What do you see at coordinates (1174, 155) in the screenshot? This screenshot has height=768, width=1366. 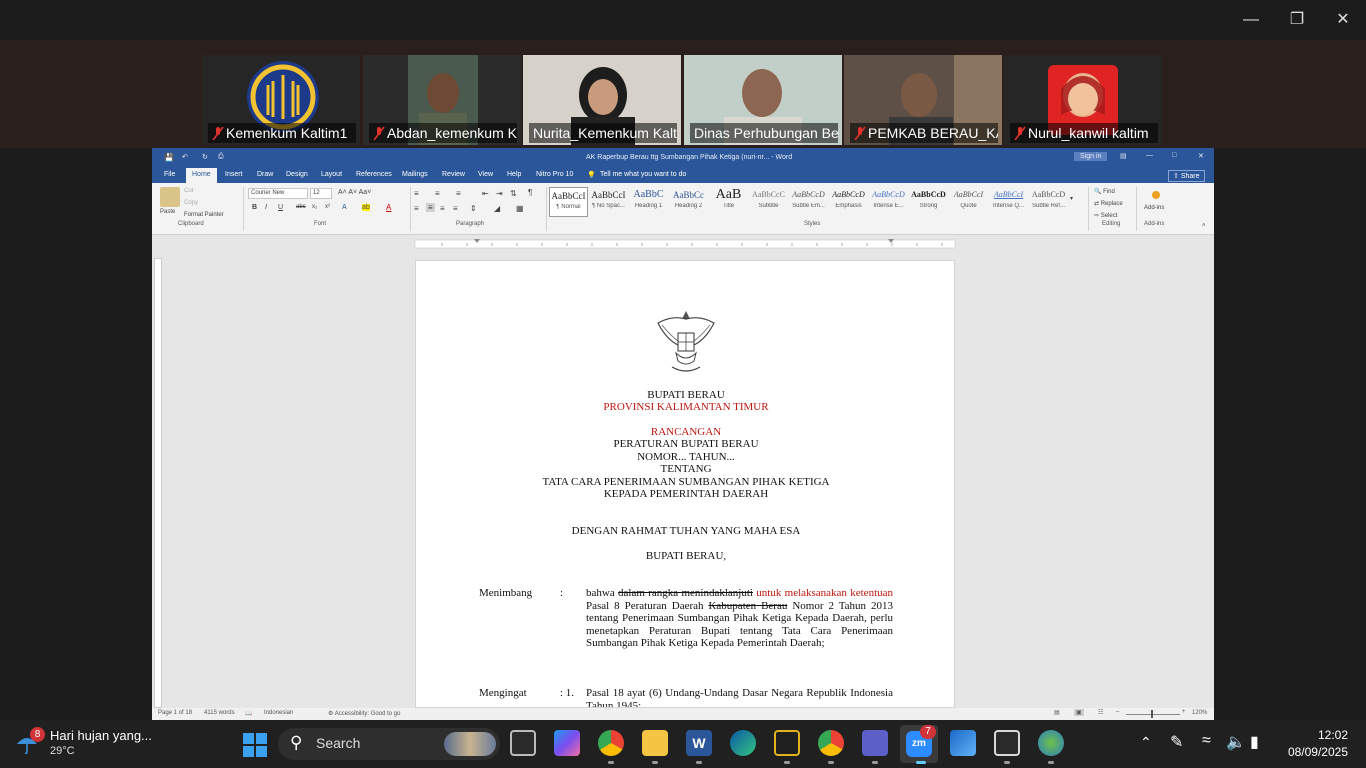 I see `maximize-icon: □` at bounding box center [1174, 155].